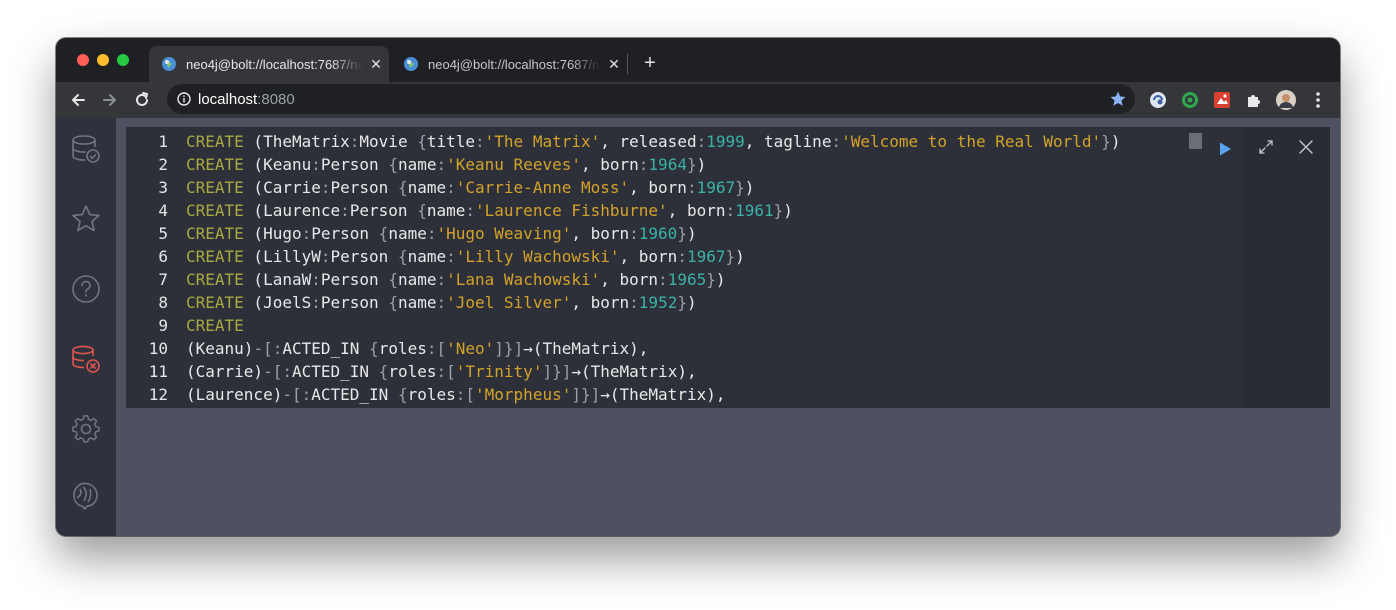 Image resolution: width=1396 pixels, height=610 pixels. I want to click on close-window-button, so click(83, 60).